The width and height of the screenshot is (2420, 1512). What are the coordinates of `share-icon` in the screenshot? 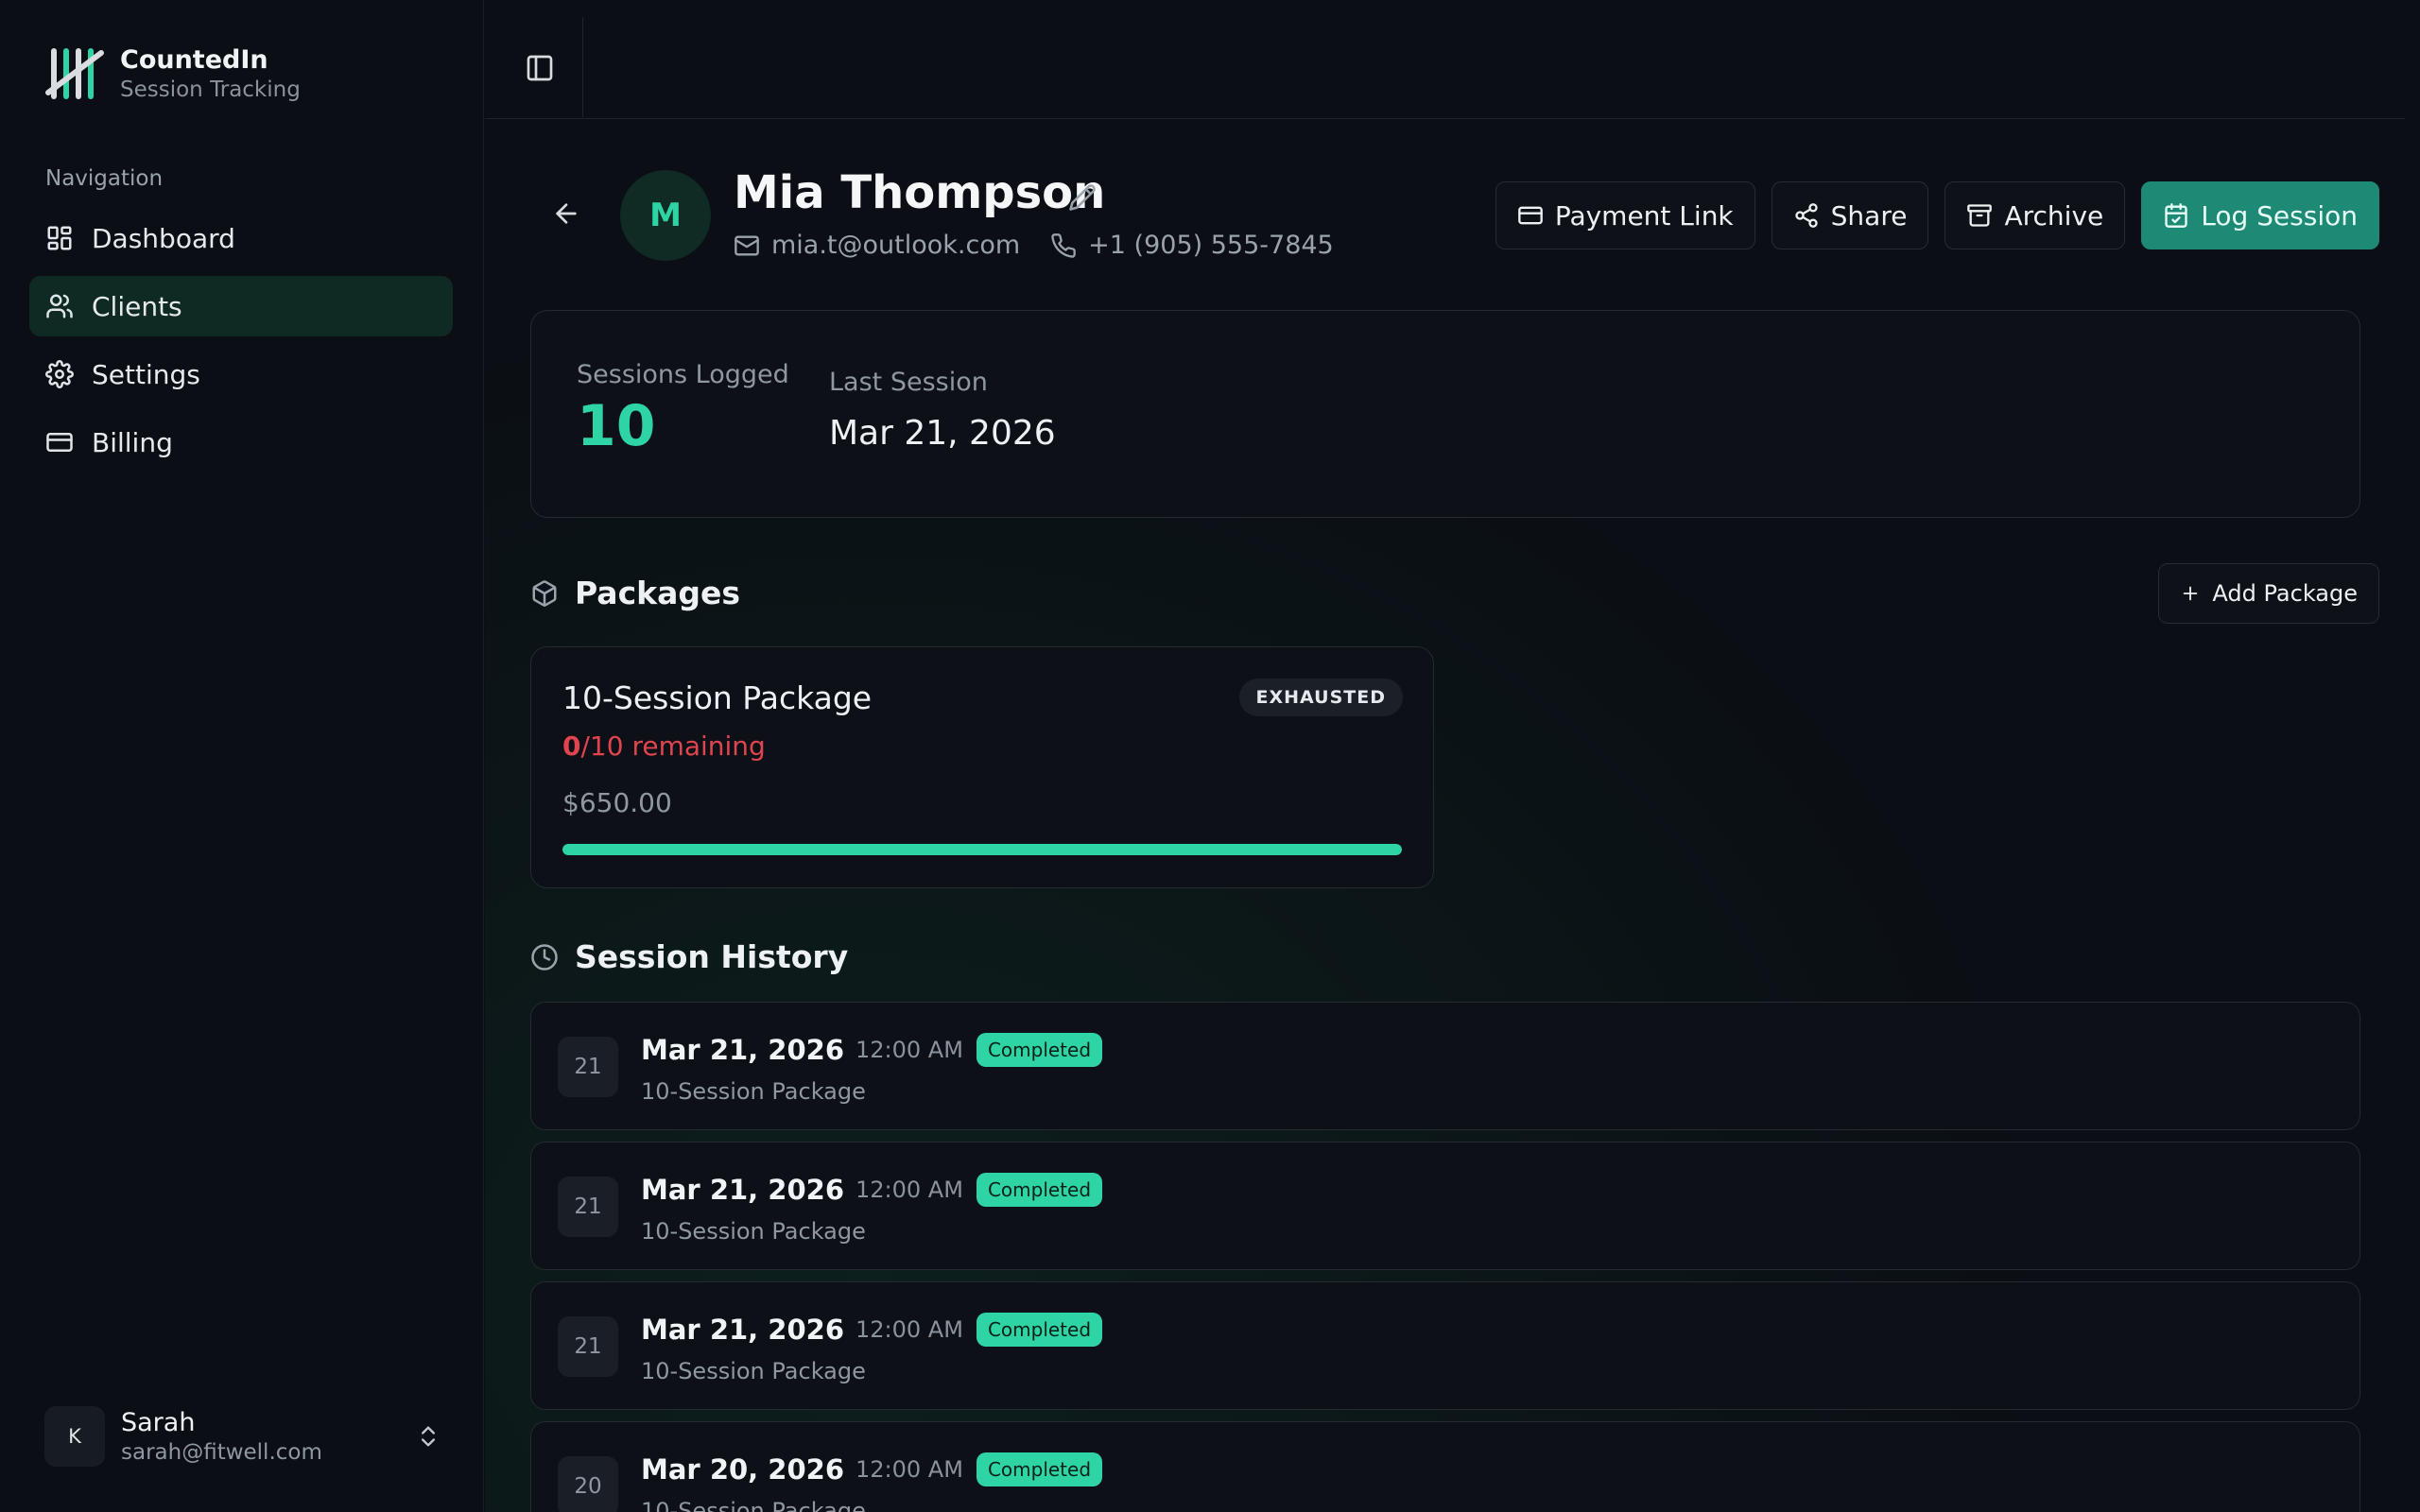 It's located at (1806, 215).